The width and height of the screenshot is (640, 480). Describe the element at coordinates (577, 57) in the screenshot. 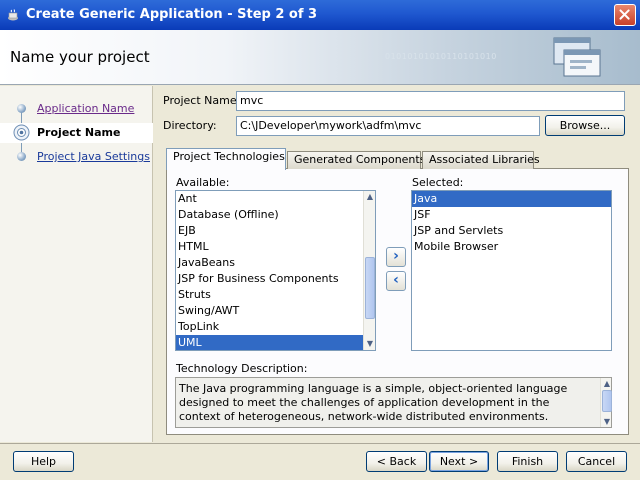

I see `wizard-windows-icon` at that location.